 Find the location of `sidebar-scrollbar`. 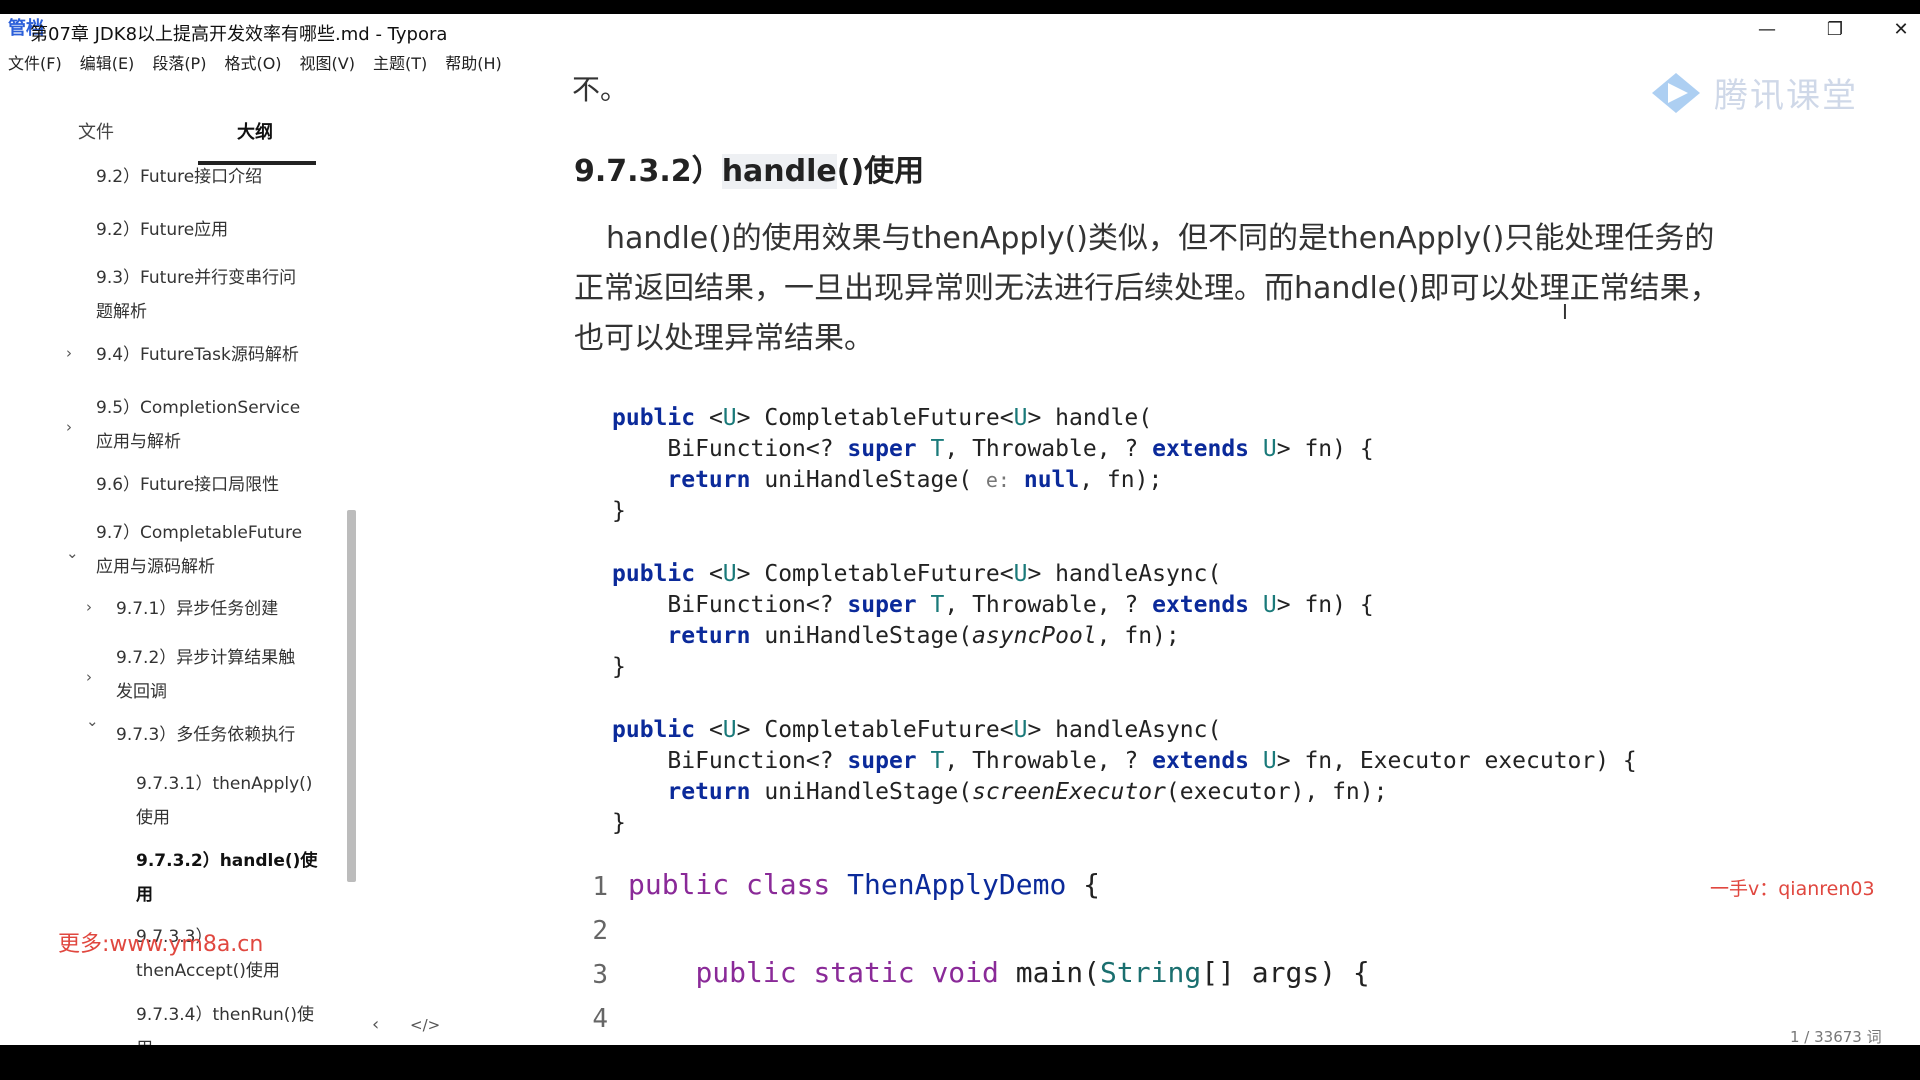

sidebar-scrollbar is located at coordinates (351, 696).